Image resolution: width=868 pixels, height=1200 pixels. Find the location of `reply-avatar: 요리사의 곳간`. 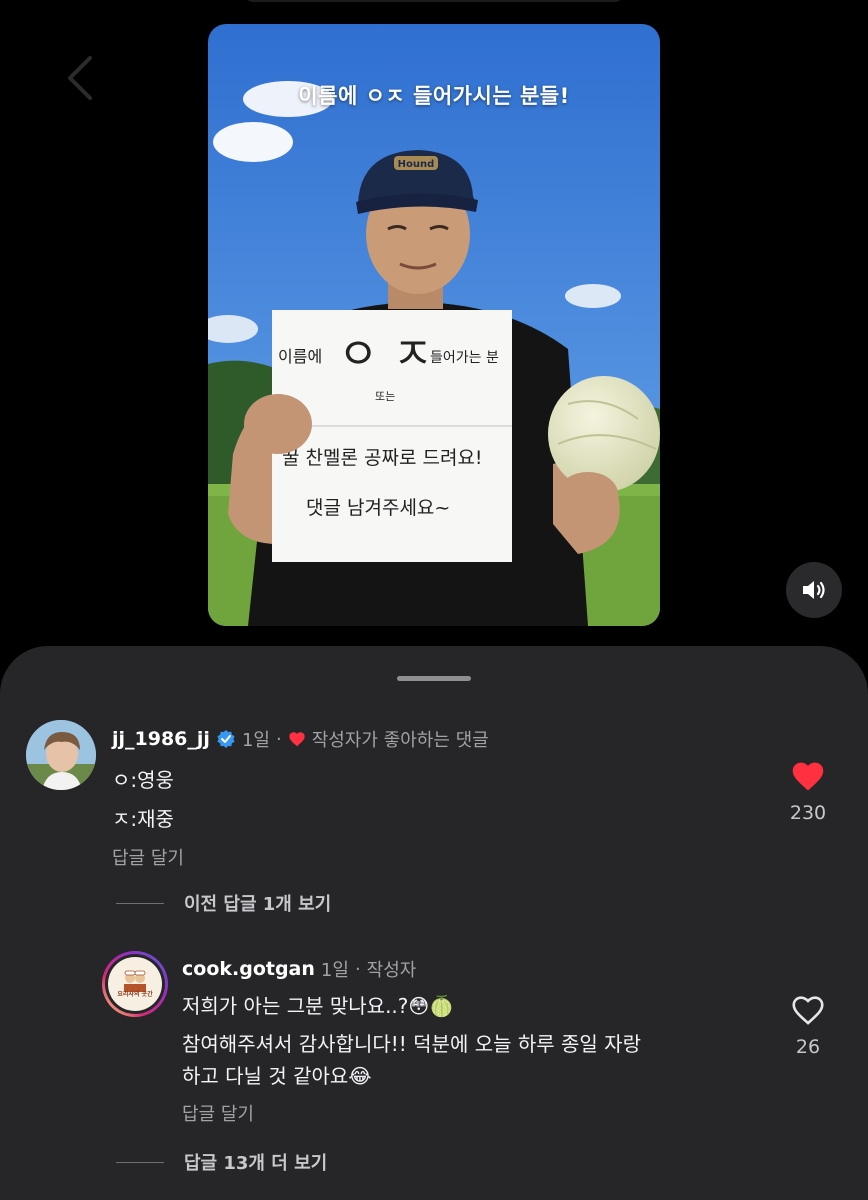

reply-avatar: 요리사의 곳간 is located at coordinates (135, 984).